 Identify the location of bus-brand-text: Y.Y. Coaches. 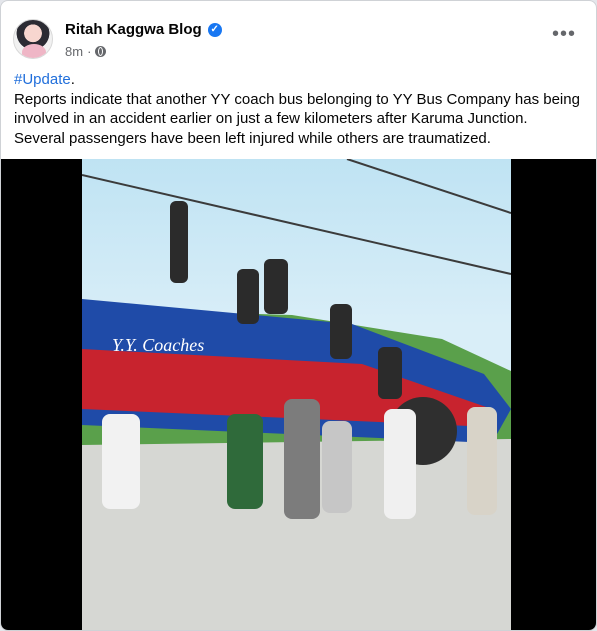
(158, 345).